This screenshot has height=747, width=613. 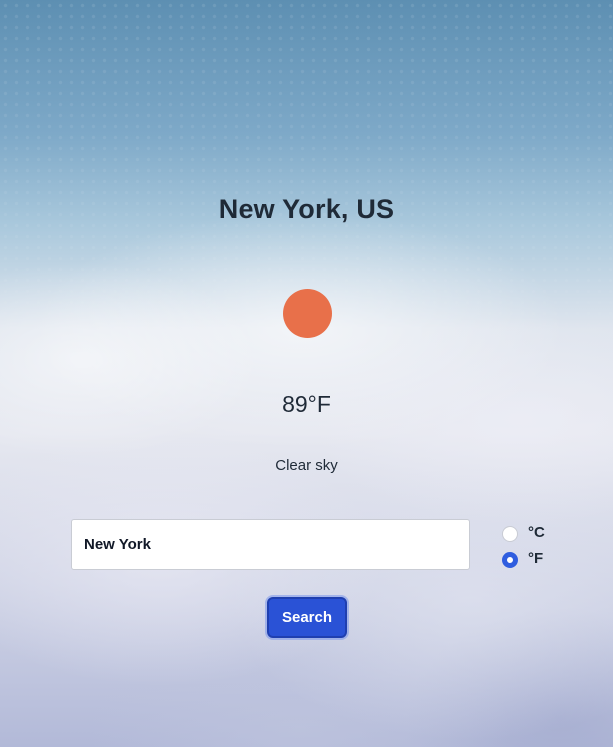 What do you see at coordinates (536, 532) in the screenshot?
I see `celsius-label: °C` at bounding box center [536, 532].